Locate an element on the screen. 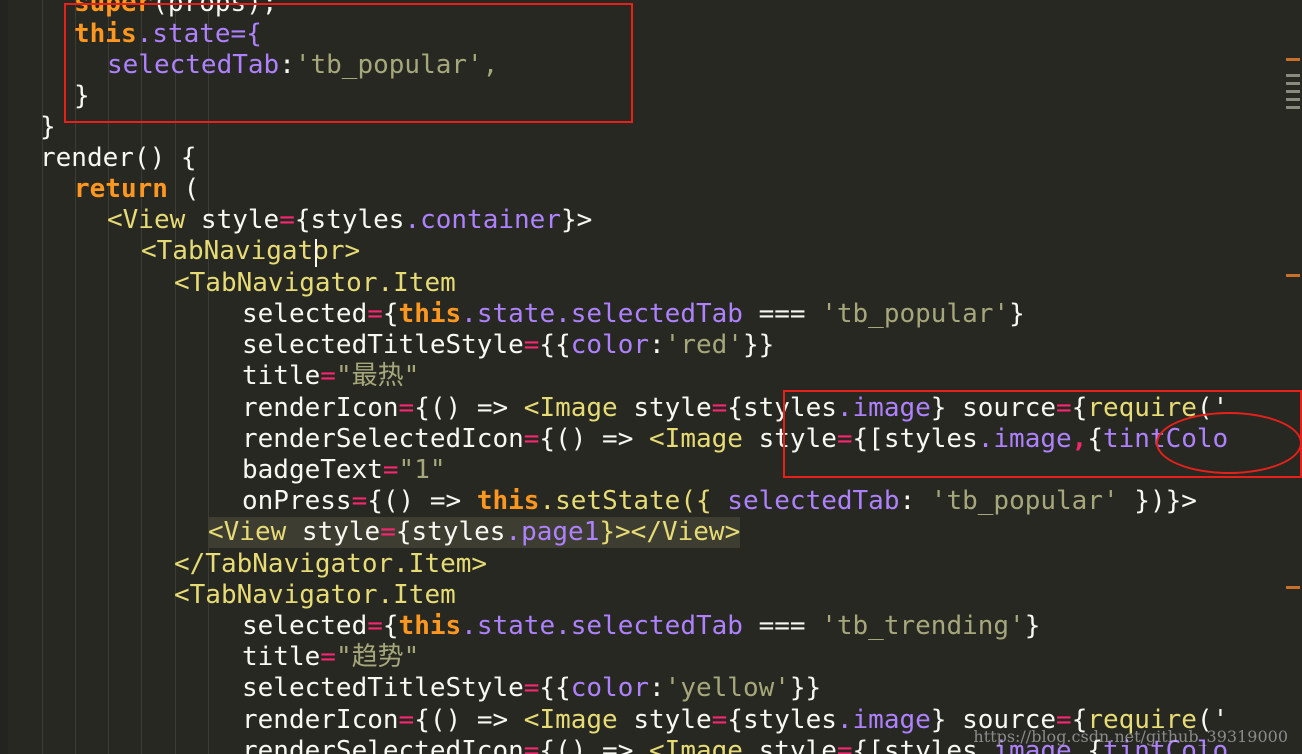  code-line: selectedTitleStyle={{color:'yellow'}} is located at coordinates (532, 688).